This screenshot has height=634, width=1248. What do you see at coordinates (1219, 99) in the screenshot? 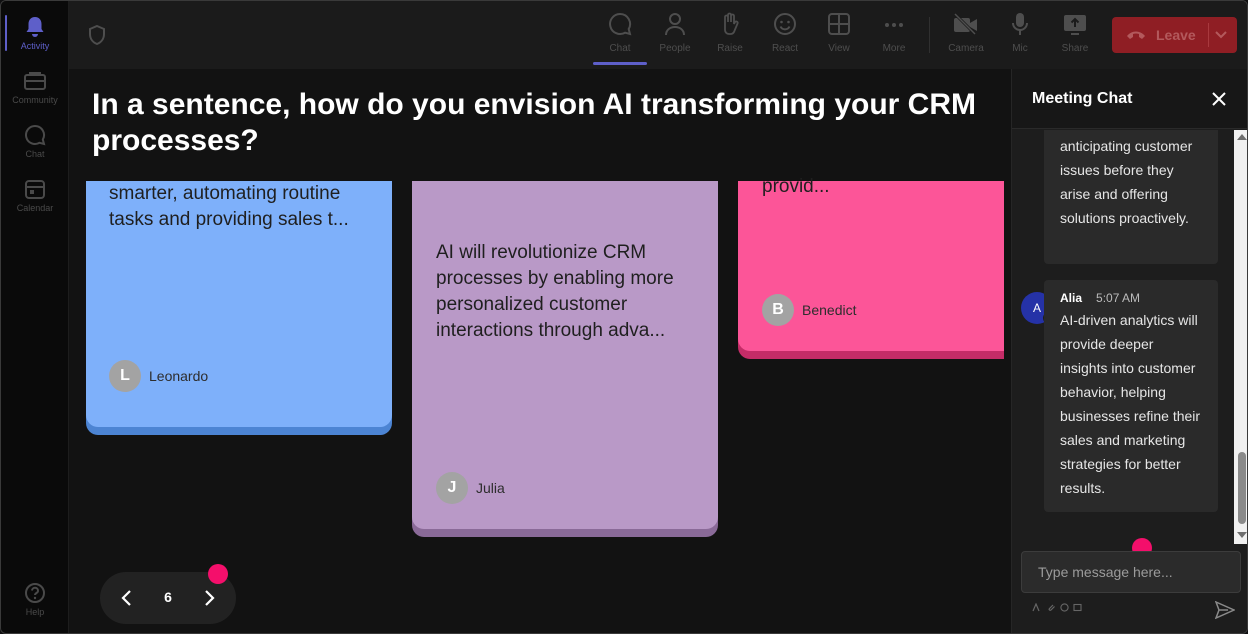
I see `close-icon` at bounding box center [1219, 99].